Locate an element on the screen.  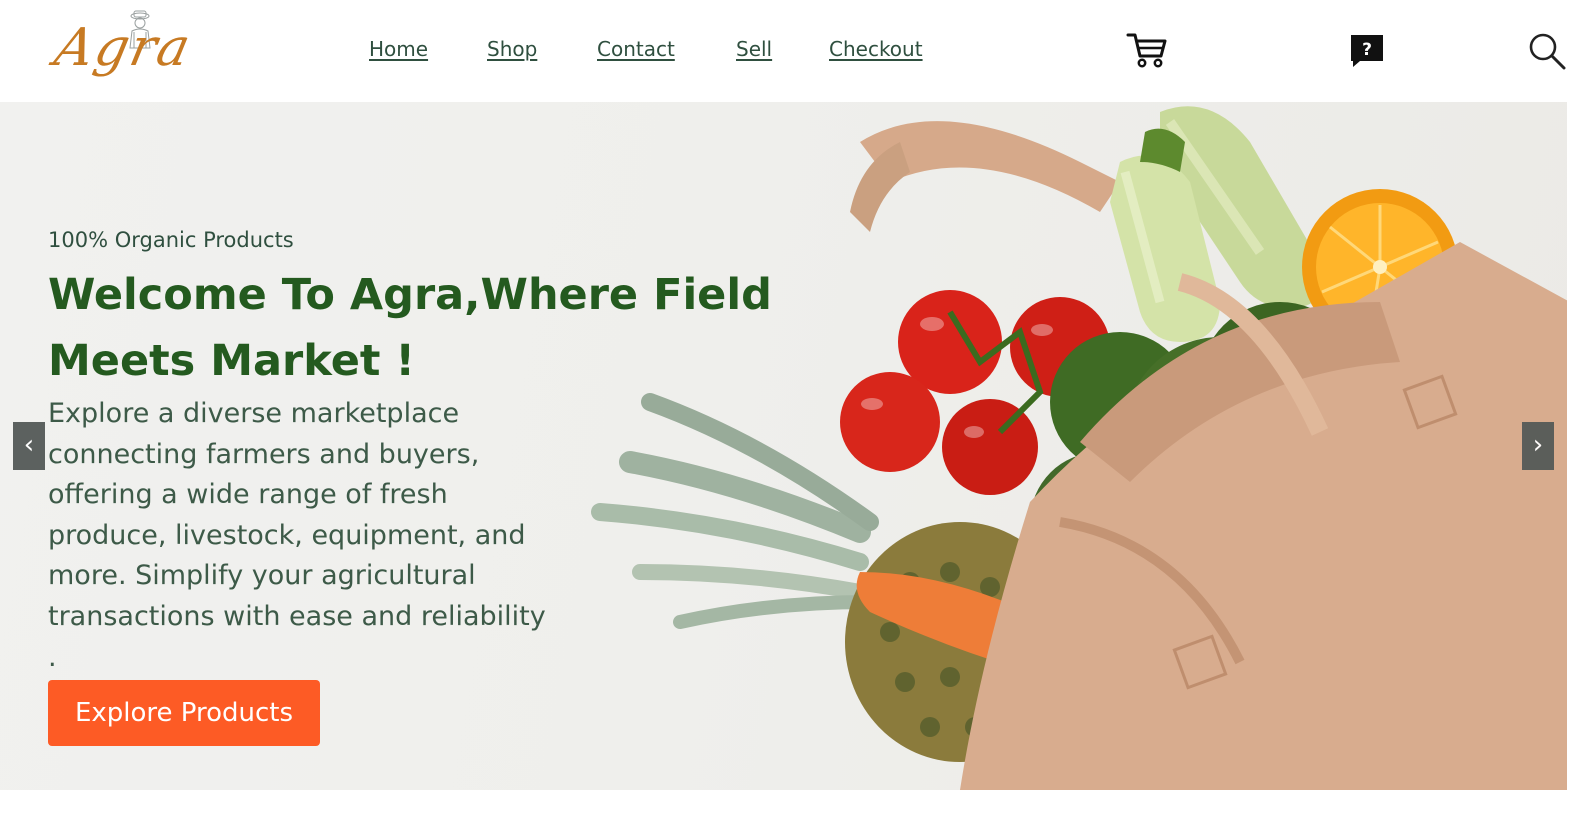
carousel-prev-button: ‹ is located at coordinates (29, 446).